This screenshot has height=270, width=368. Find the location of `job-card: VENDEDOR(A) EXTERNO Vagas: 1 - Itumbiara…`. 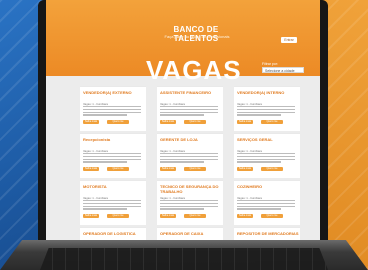

job-card: VENDEDOR(A) EXTERNO Vagas: 1 - Itumbiara… is located at coordinates (113, 108).